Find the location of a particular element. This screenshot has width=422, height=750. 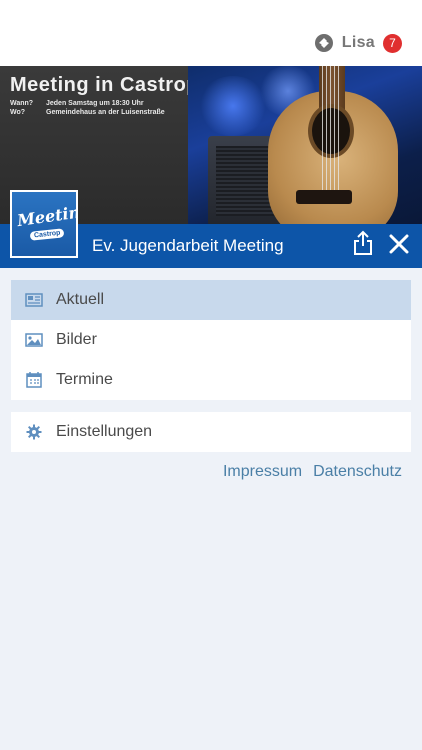

logo-sub: Castrop is located at coordinates (47, 234).